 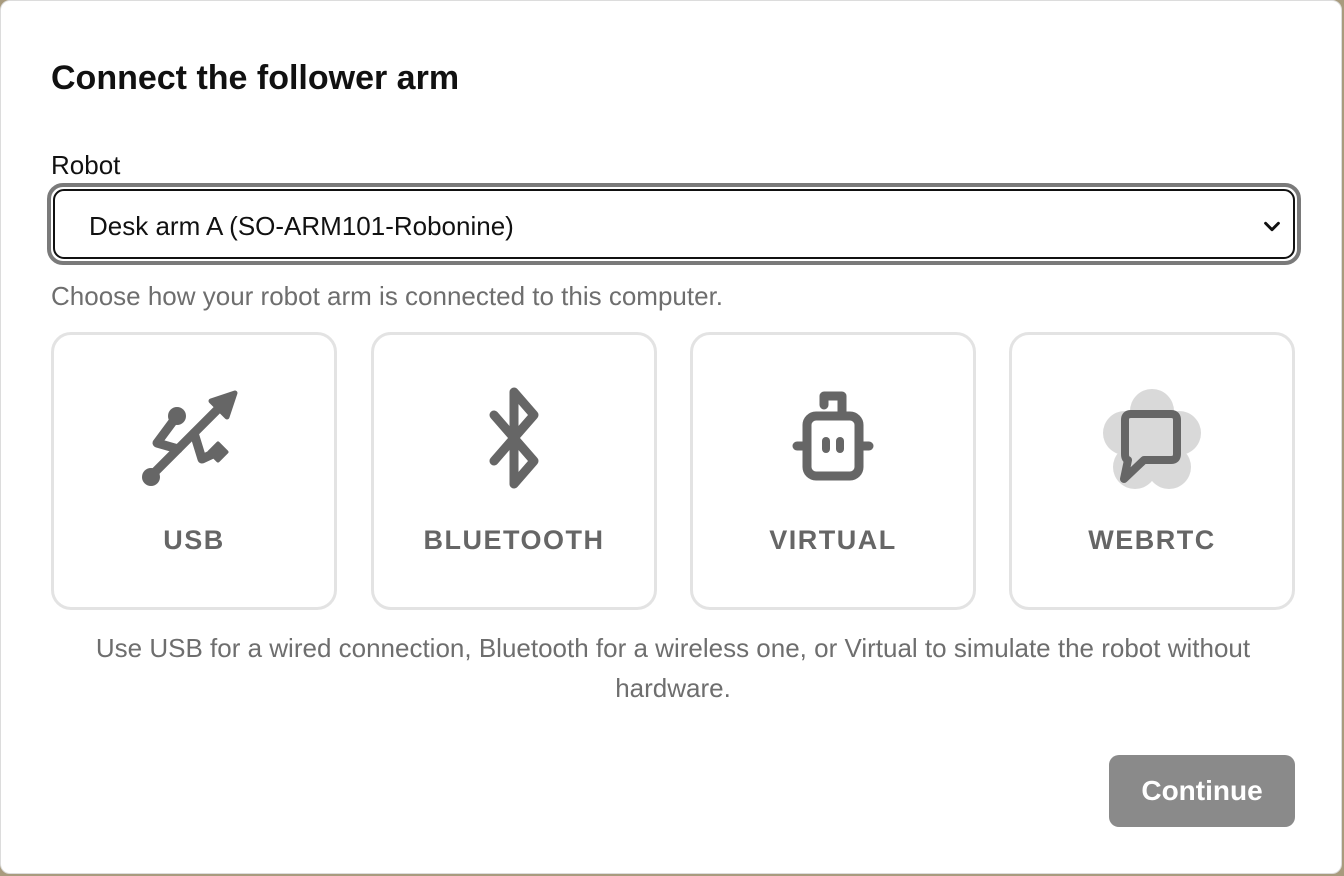 What do you see at coordinates (1152, 540) in the screenshot?
I see `option-webrtc-label: WEBRTC` at bounding box center [1152, 540].